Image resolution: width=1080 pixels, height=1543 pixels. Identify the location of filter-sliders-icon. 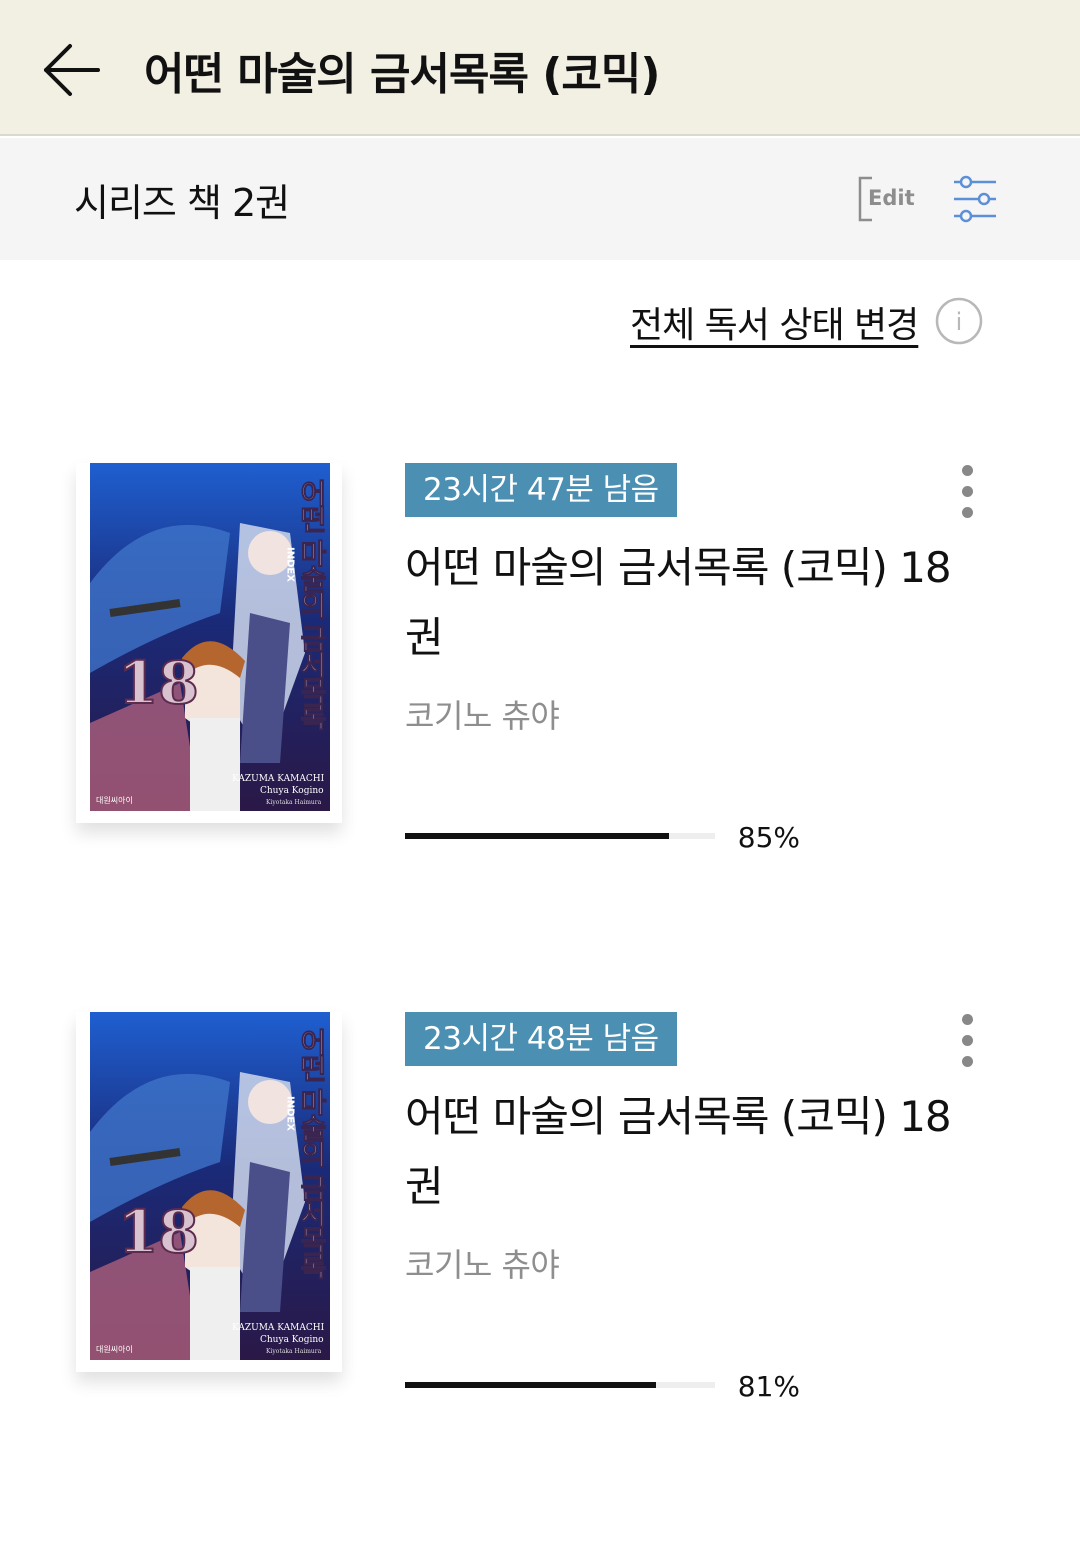
(975, 199).